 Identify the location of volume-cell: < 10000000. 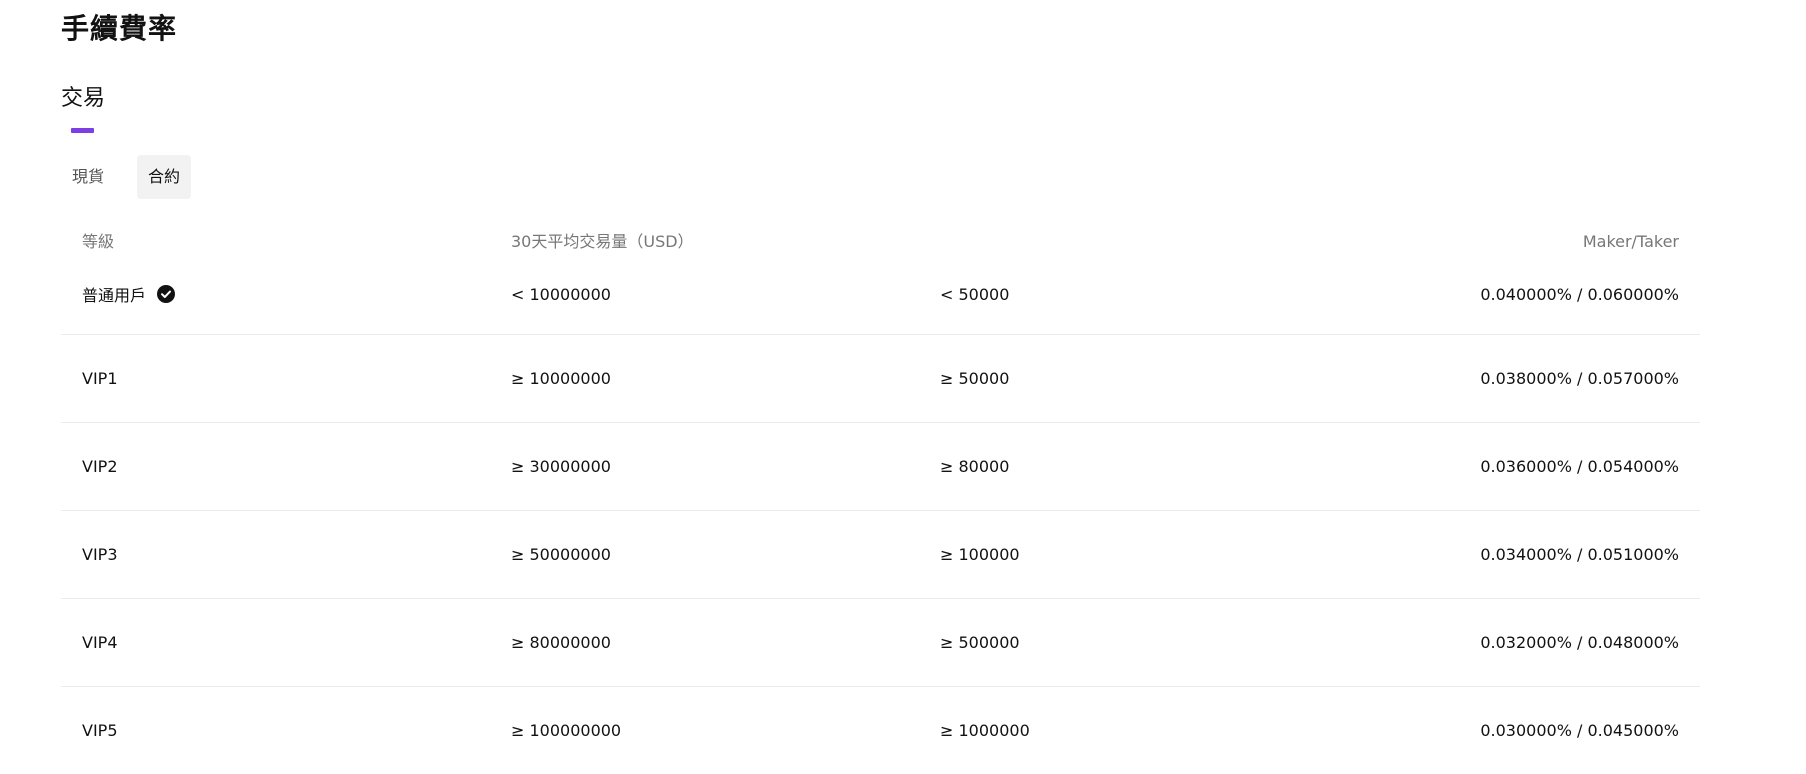
(561, 294).